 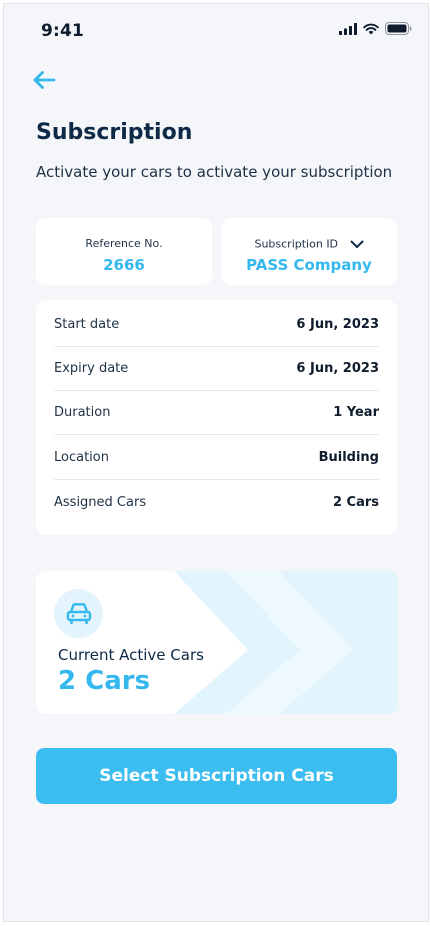 What do you see at coordinates (357, 244) in the screenshot?
I see `chevron-down-icon` at bounding box center [357, 244].